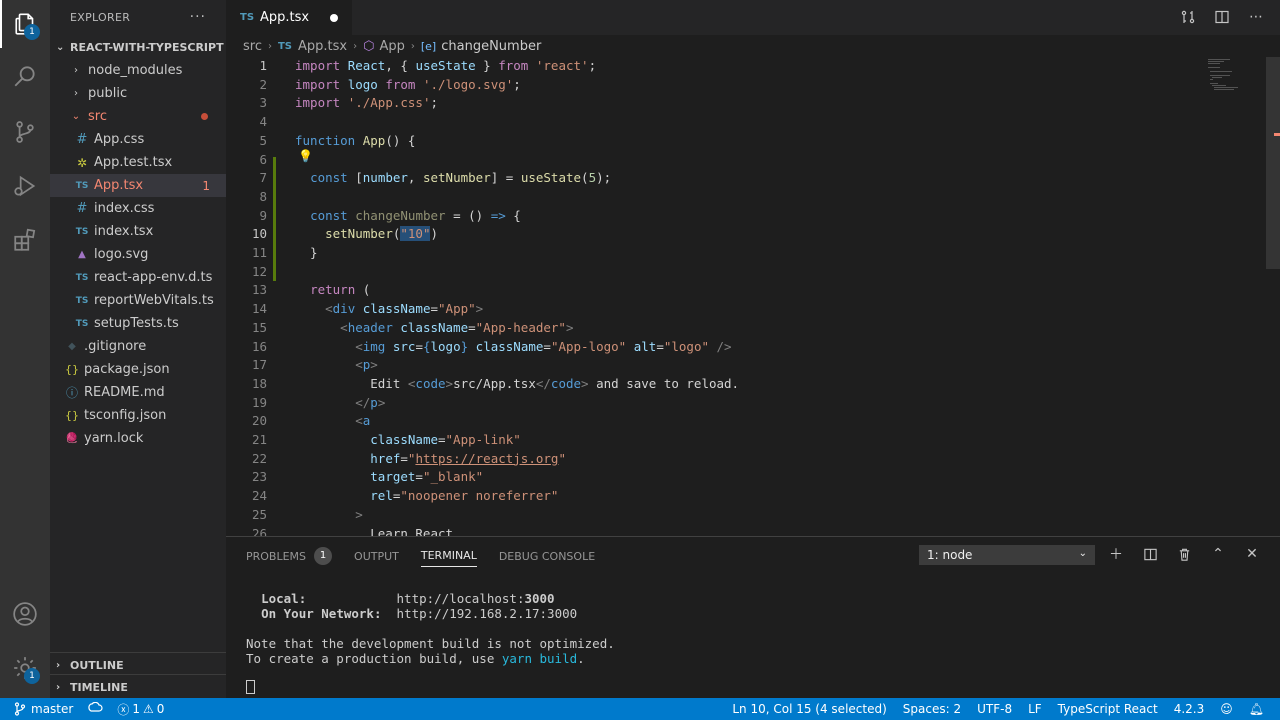  Describe the element at coordinates (448, 556) in the screenshot. I see `tab-terminal: TERMINAL` at that location.